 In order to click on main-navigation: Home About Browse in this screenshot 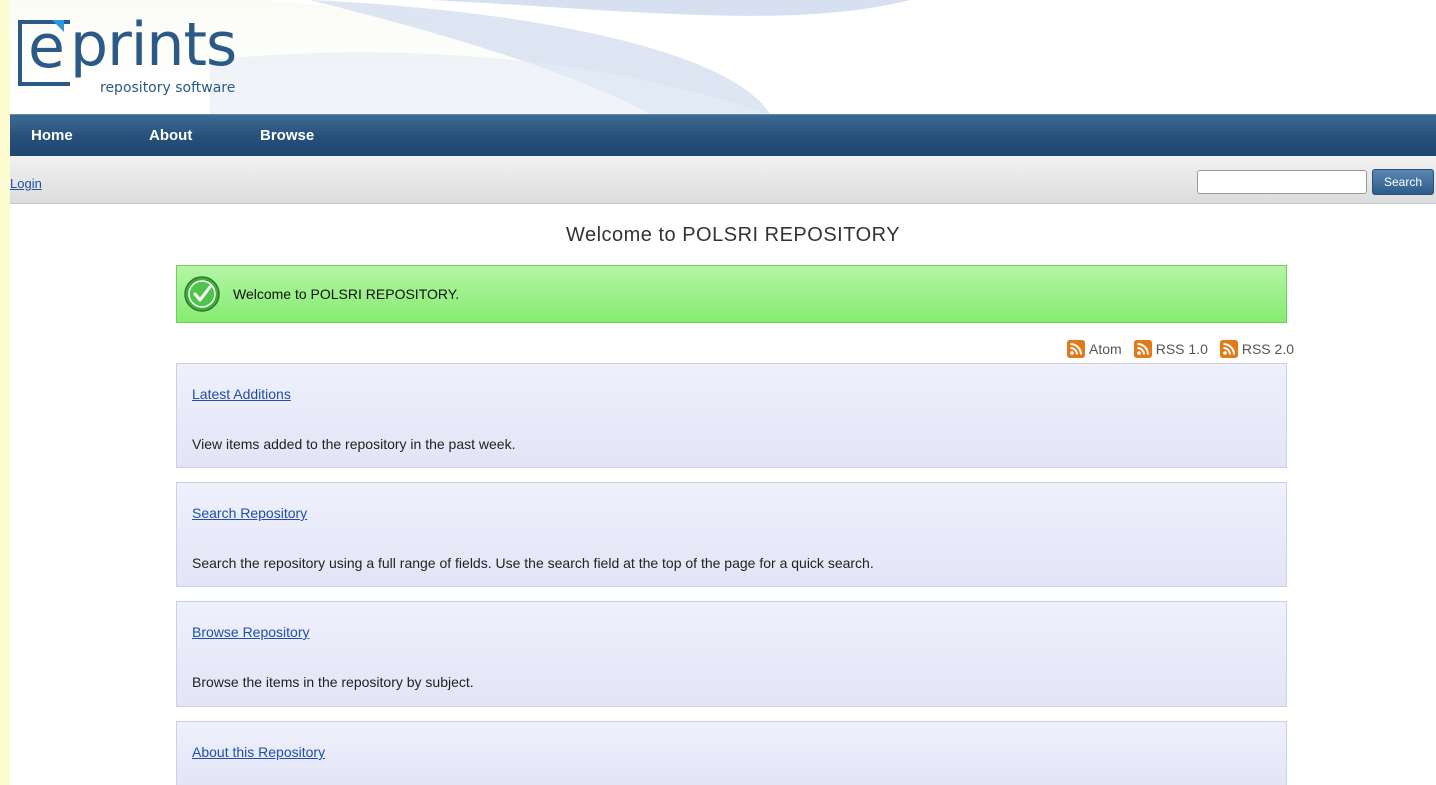, I will do `click(723, 135)`.